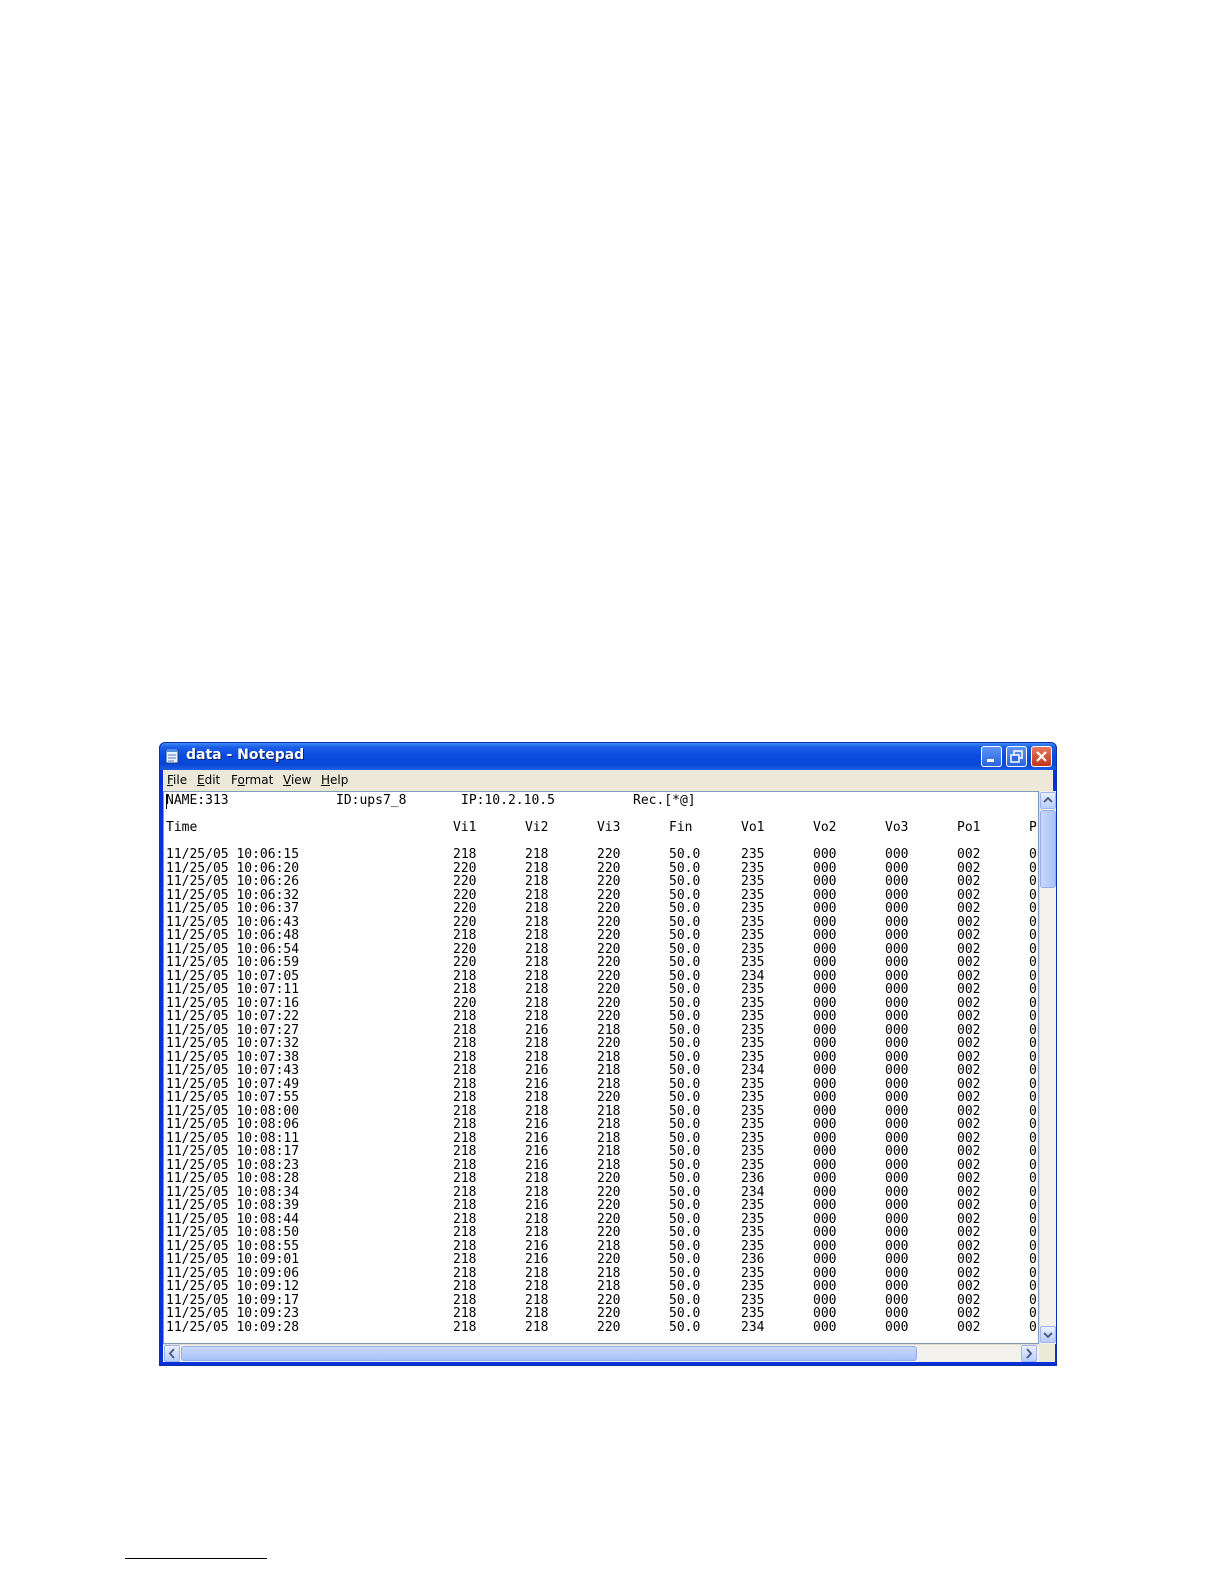  I want to click on arrow-left-icon, so click(171, 1353).